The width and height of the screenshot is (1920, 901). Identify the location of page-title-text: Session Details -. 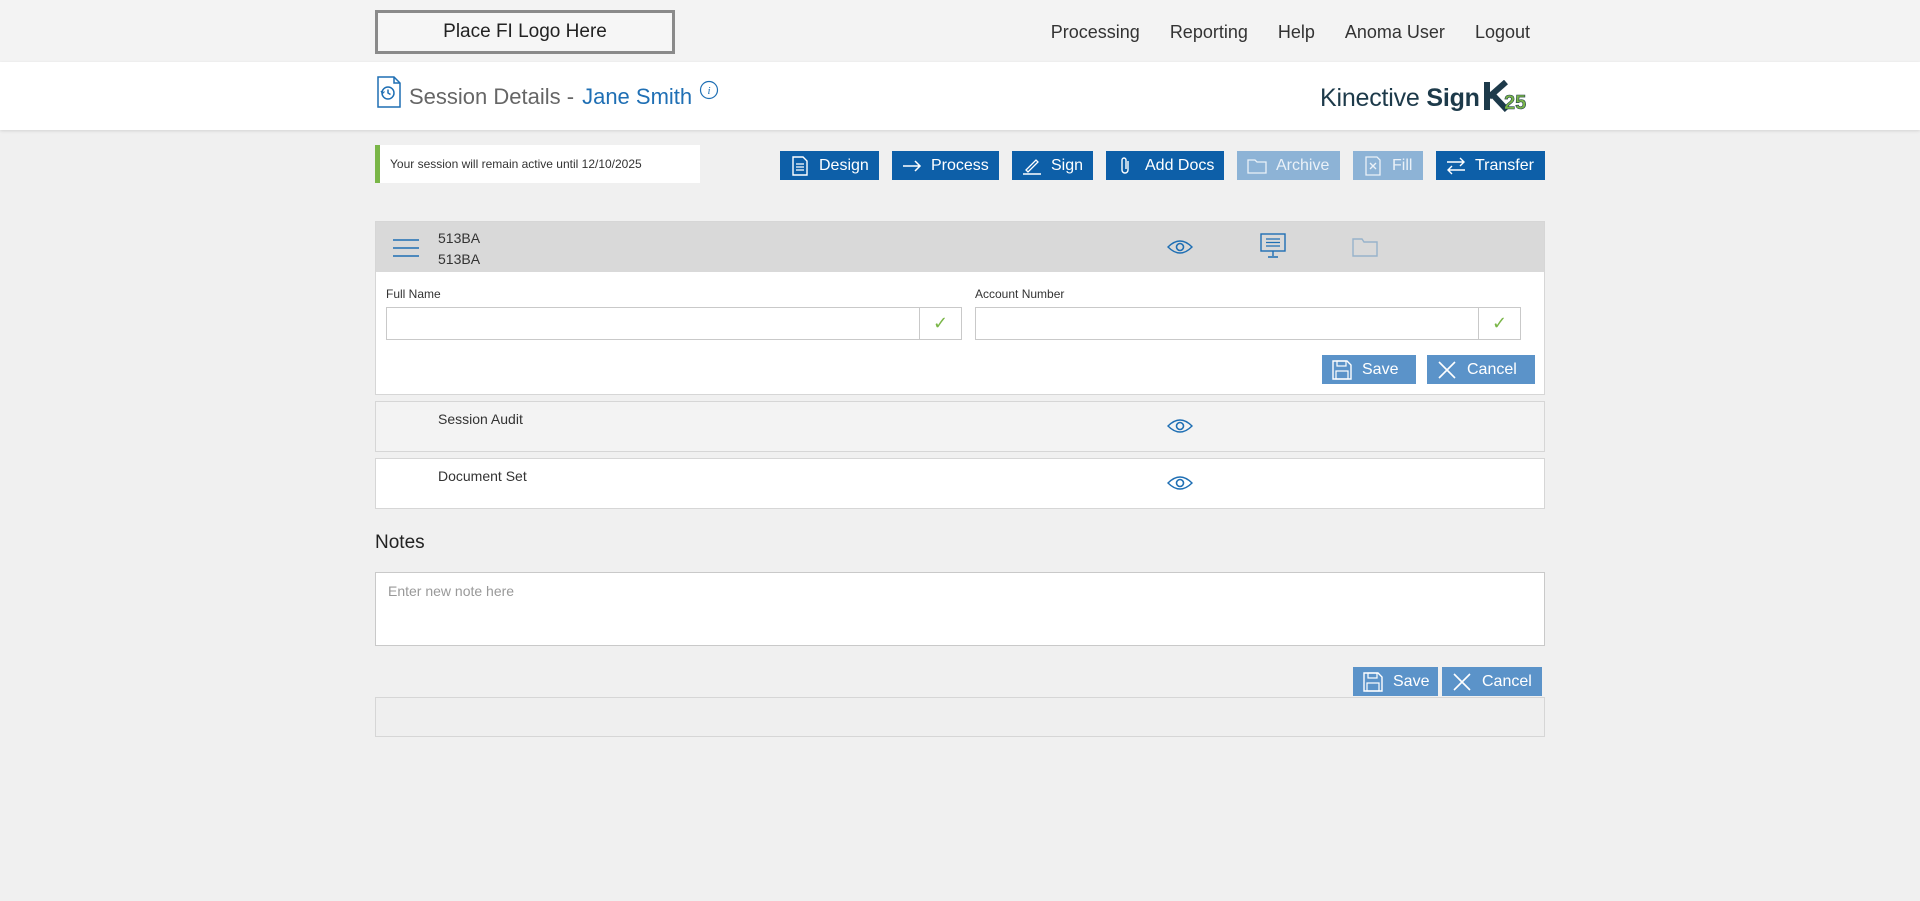
(492, 96).